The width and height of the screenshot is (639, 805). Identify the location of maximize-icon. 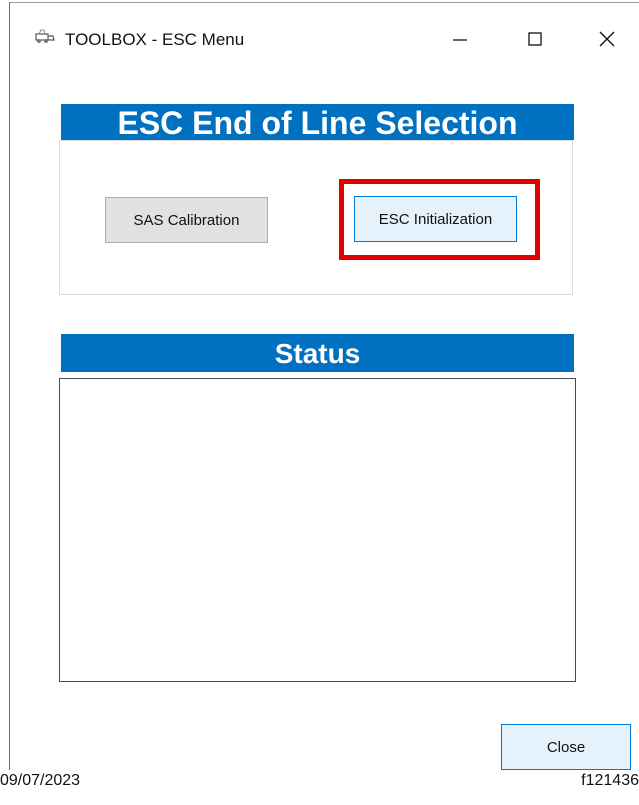
(535, 39).